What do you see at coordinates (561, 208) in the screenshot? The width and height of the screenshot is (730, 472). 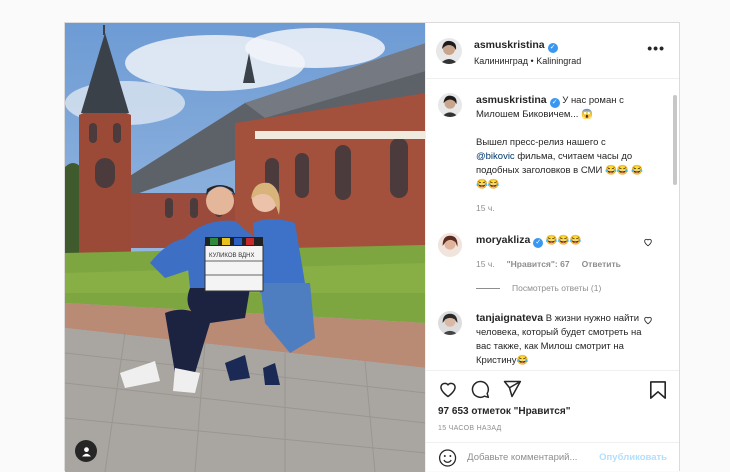 I see `caption-meta: 15 ч.` at bounding box center [561, 208].